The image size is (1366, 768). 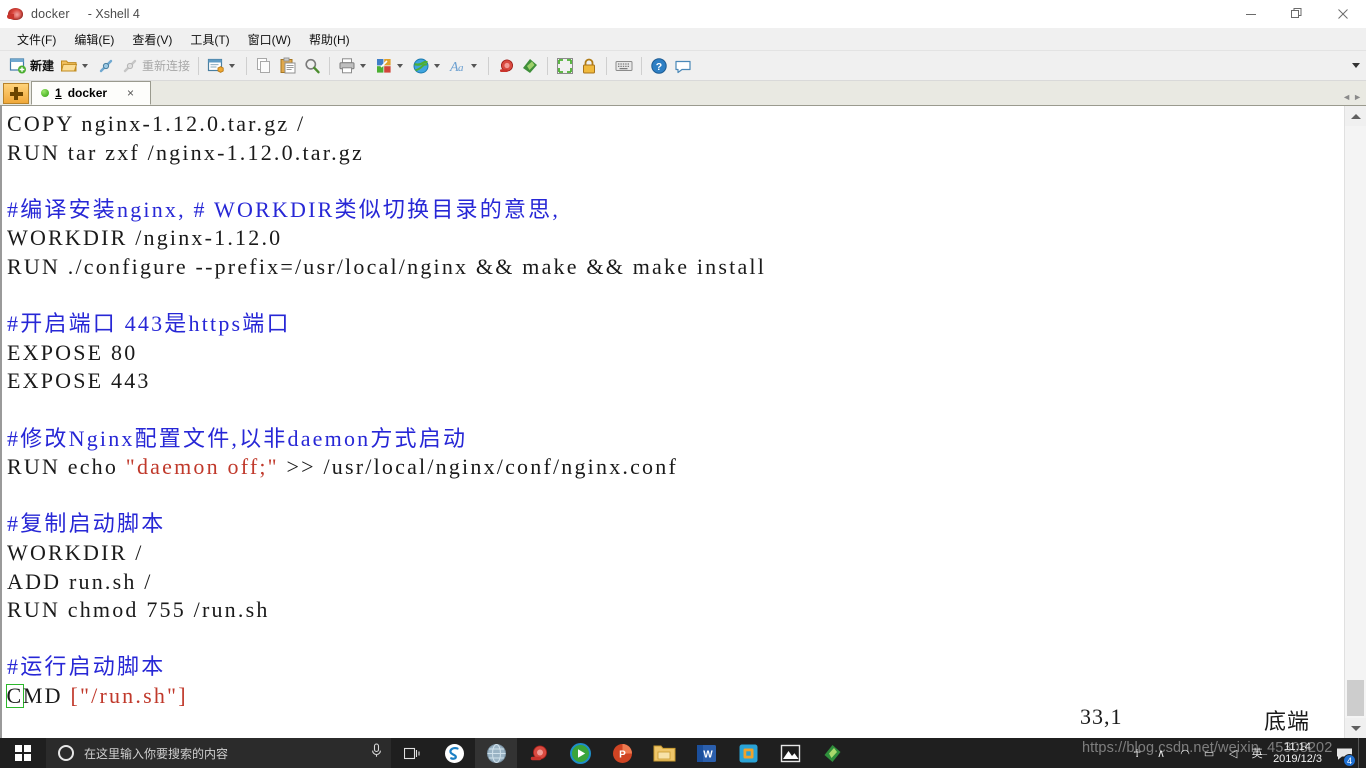 What do you see at coordinates (674, 610) in the screenshot?
I see `terminal-line: RUN chmod 755 /run.sh` at bounding box center [674, 610].